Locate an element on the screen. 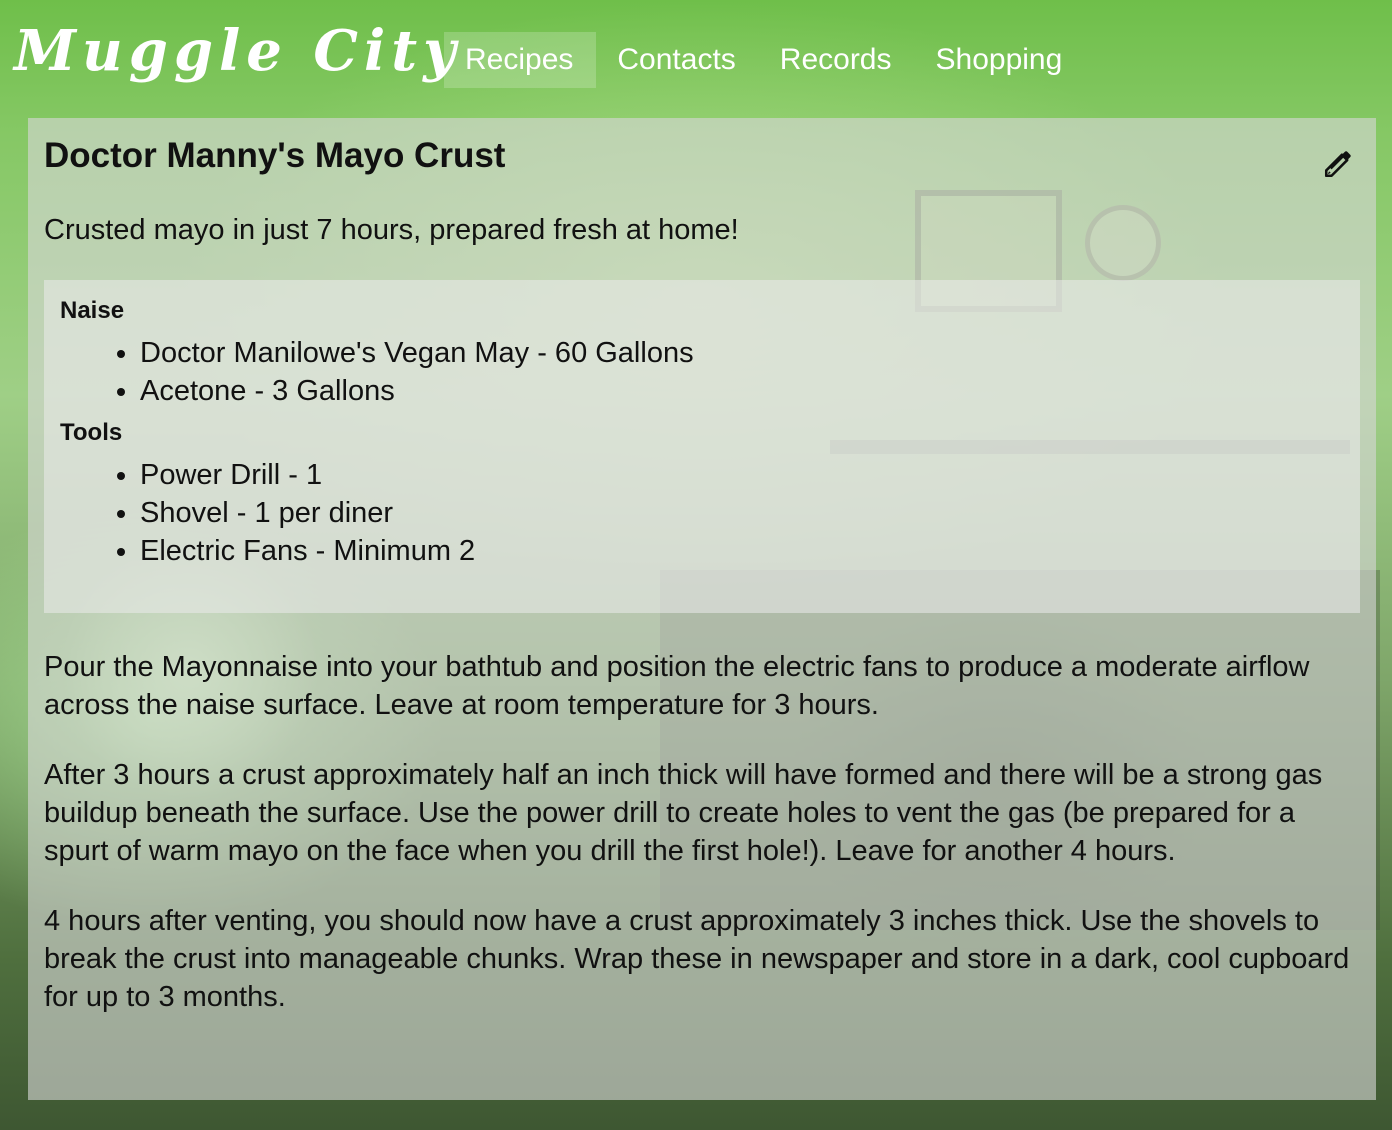 The width and height of the screenshot is (1392, 1130). nav-item-shopping: Shopping is located at coordinates (1000, 60).